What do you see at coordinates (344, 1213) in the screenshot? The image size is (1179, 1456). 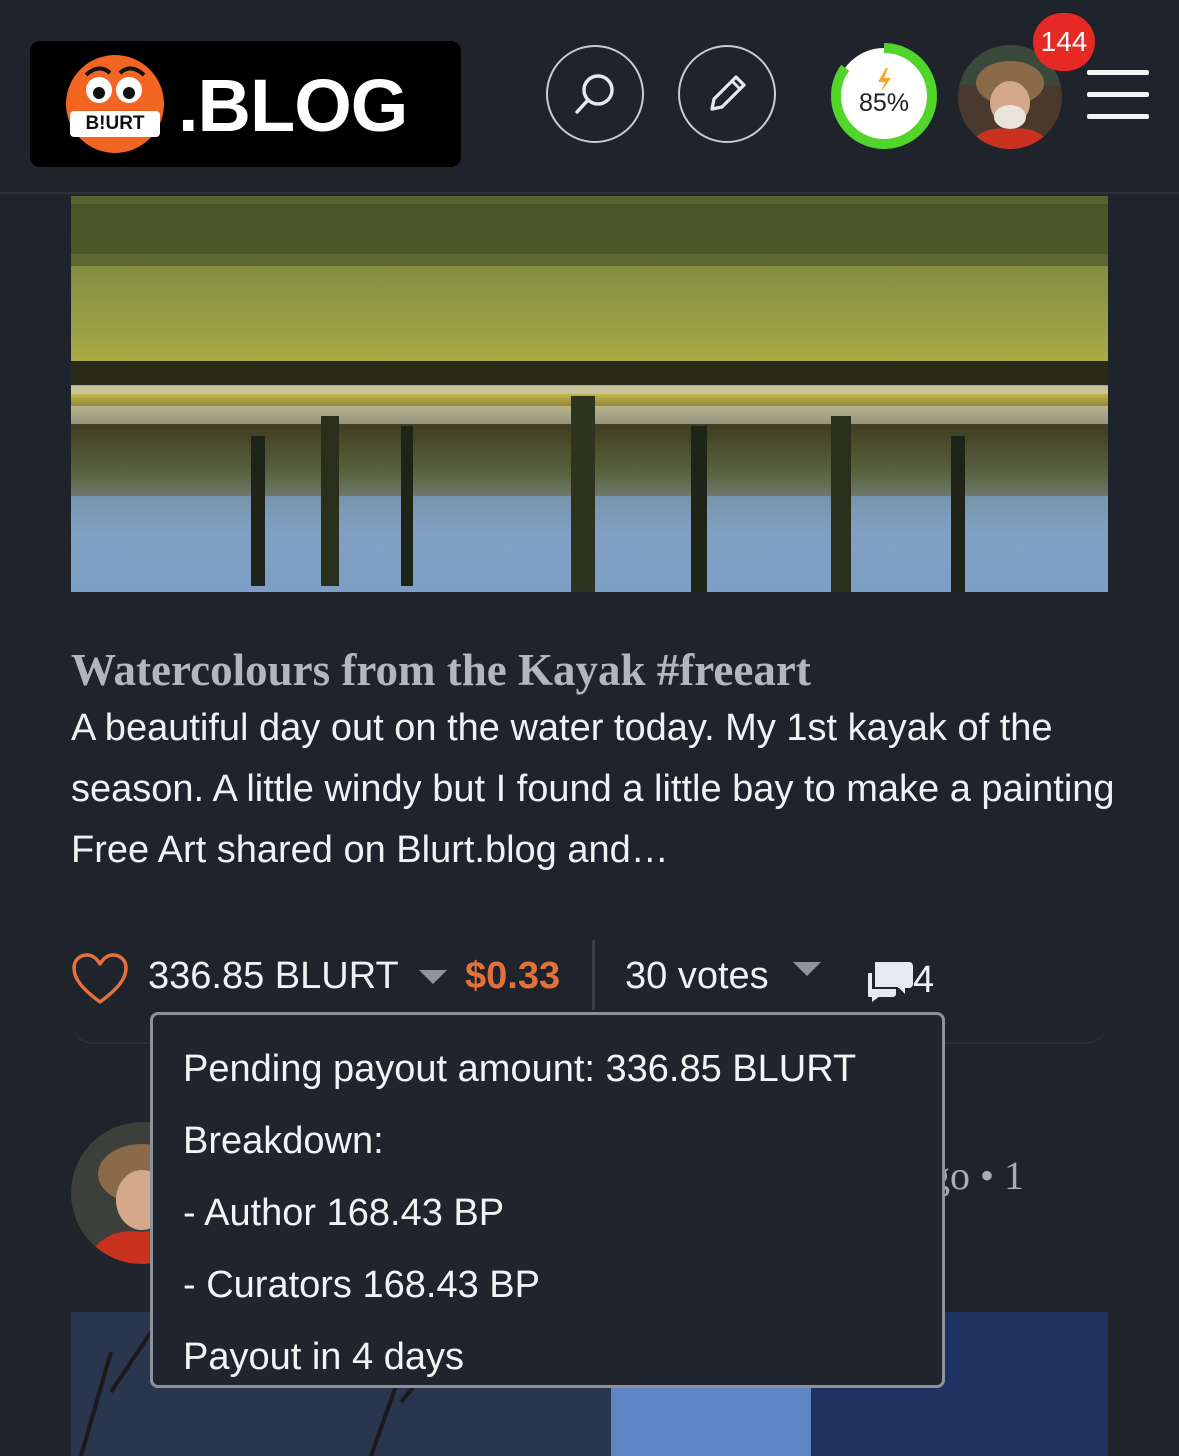 I see `tooltip-author-share: - Author 168.43 BP` at bounding box center [344, 1213].